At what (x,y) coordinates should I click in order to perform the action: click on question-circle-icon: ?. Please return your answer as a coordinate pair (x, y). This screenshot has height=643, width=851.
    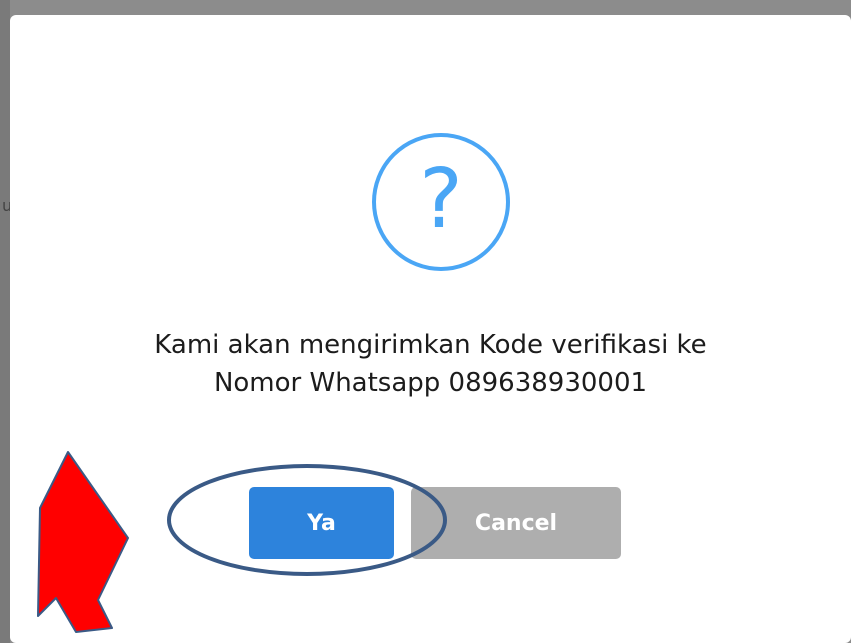
    Looking at the image, I should click on (441, 202).